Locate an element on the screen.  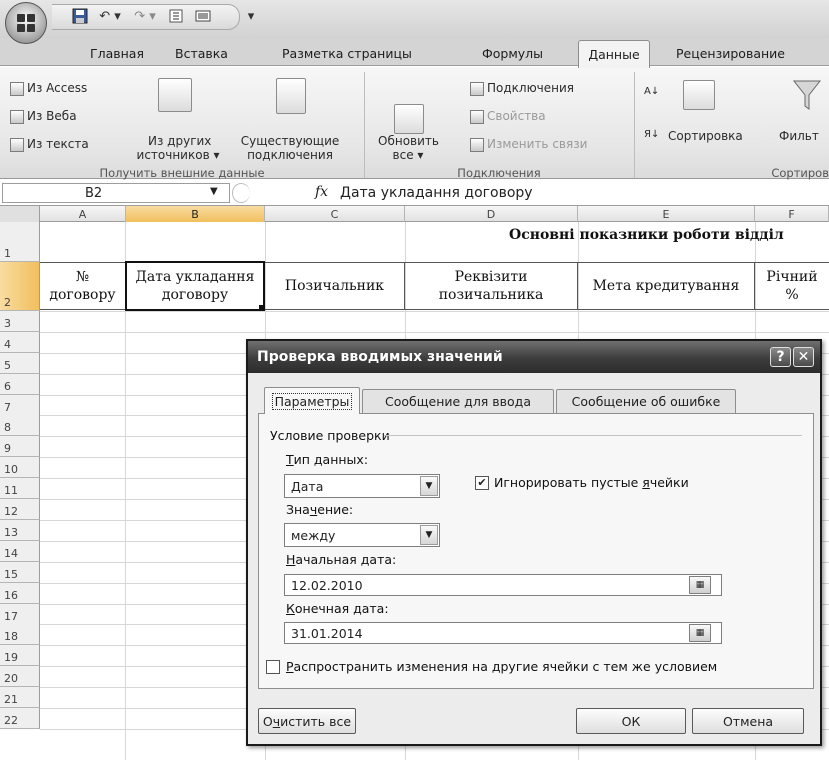
filter-button: Фильт is located at coordinates (799, 136).